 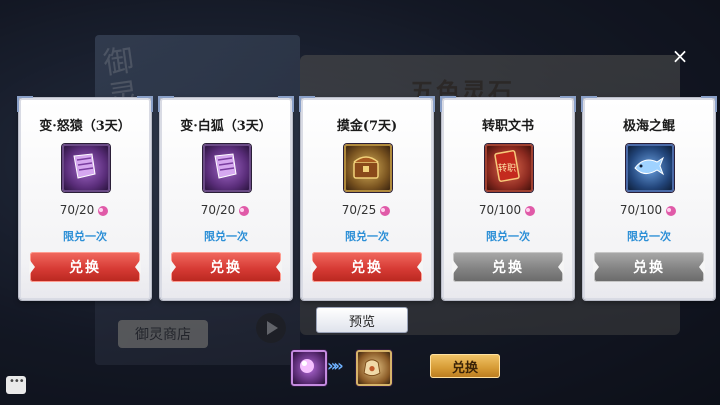 What do you see at coordinates (648, 126) in the screenshot?
I see `card-title: 极海之鲲` at bounding box center [648, 126].